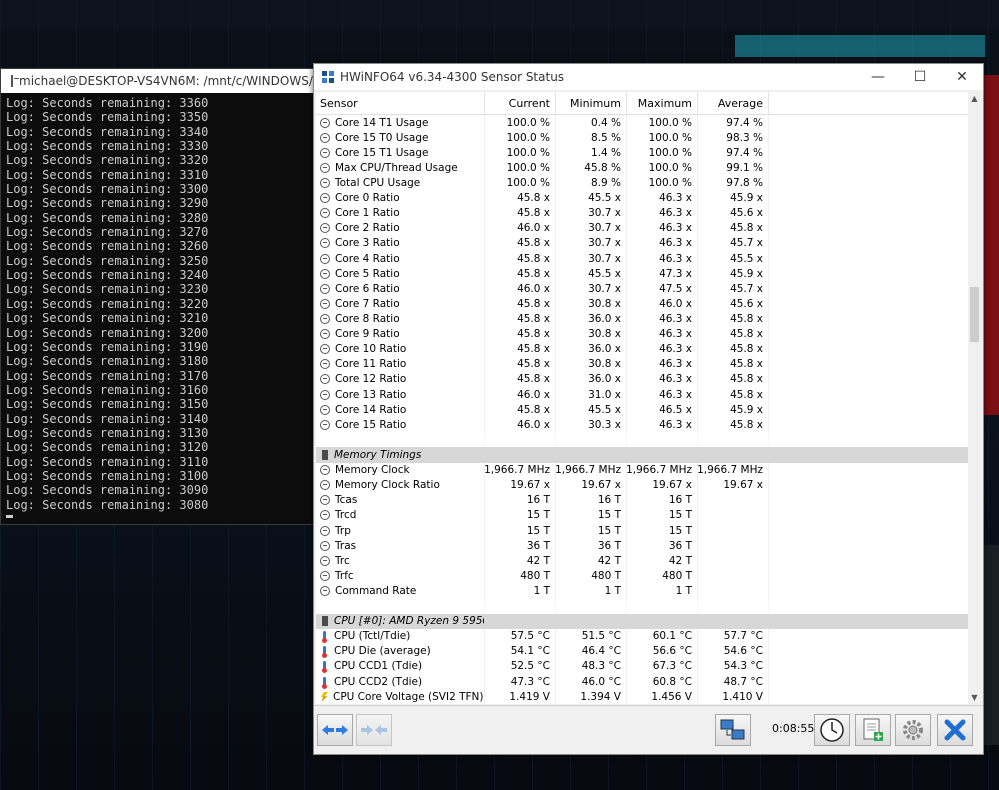 This screenshot has width=999, height=790. I want to click on sensor-row: Core 12 Ratio 45.8 x 36.0 x 46.3 x 45.8 x, so click(642, 379).